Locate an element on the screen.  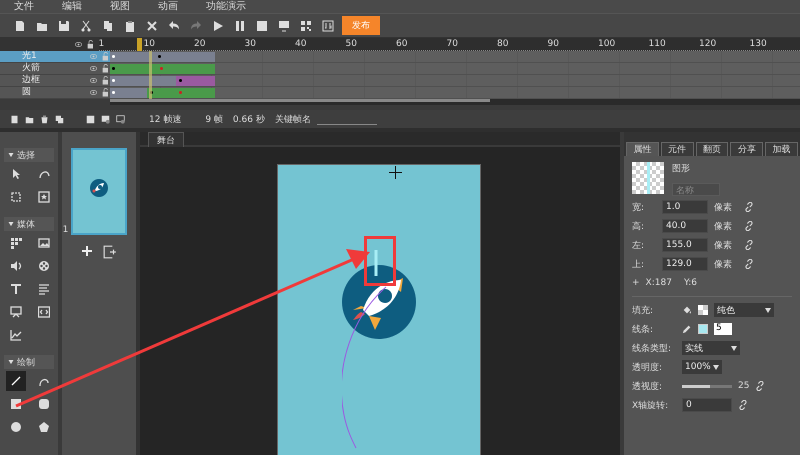
transparent-swatch is located at coordinates (703, 310).